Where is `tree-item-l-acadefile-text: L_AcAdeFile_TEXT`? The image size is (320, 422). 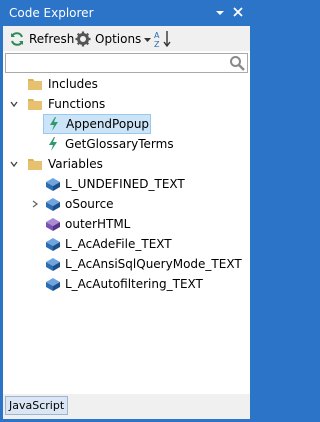
tree-item-l-acadefile-text: L_AcAdeFile_TEXT is located at coordinates (108, 244).